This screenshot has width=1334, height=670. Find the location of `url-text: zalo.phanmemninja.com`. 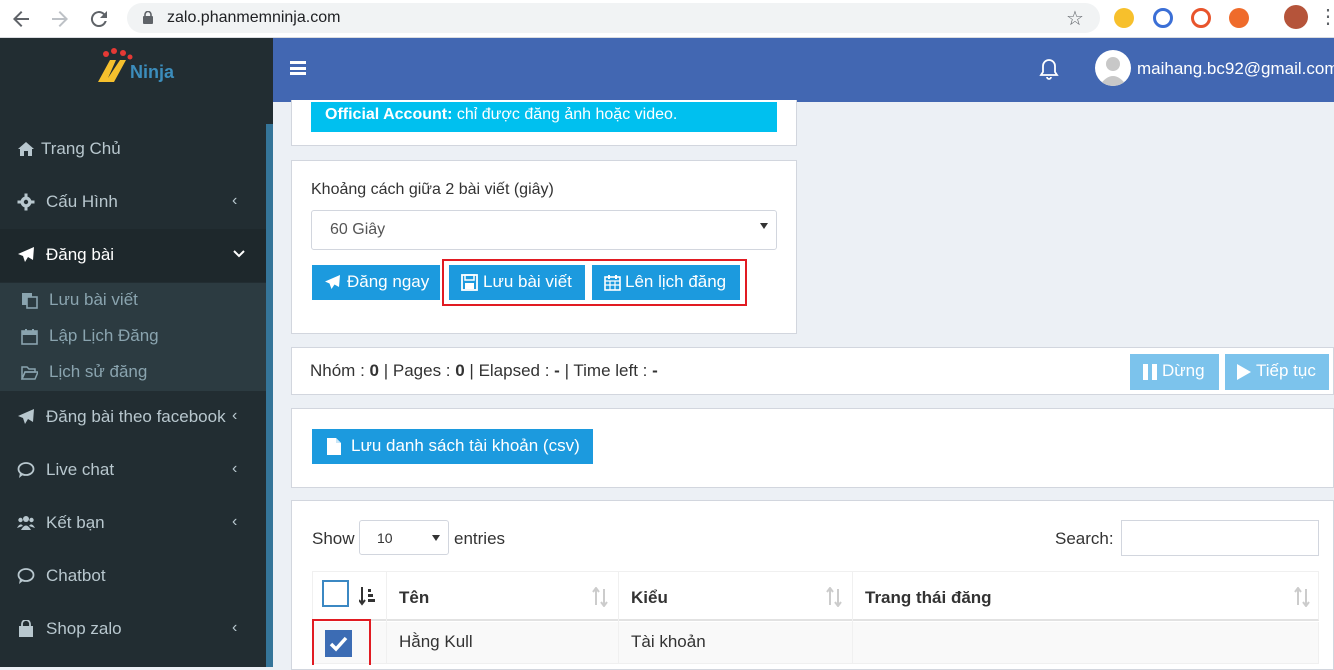

url-text: zalo.phanmemninja.com is located at coordinates (254, 17).